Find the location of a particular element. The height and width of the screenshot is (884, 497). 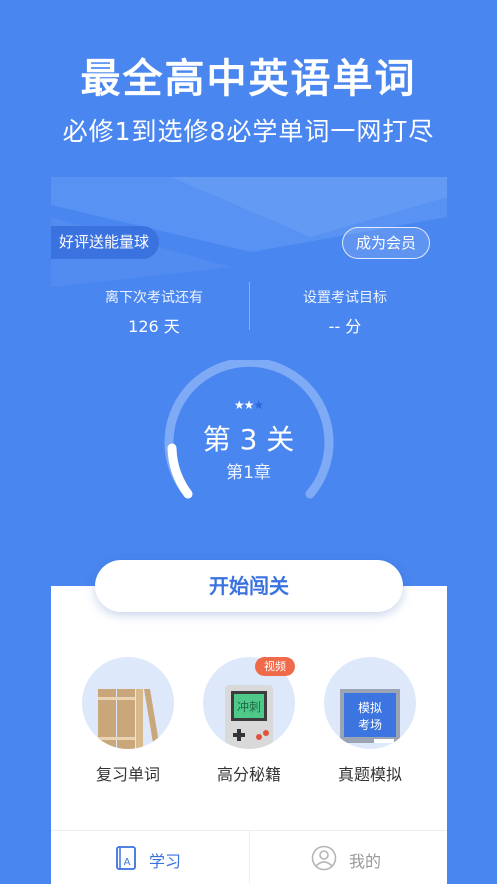

become-member-button: 成为会员 is located at coordinates (386, 243).